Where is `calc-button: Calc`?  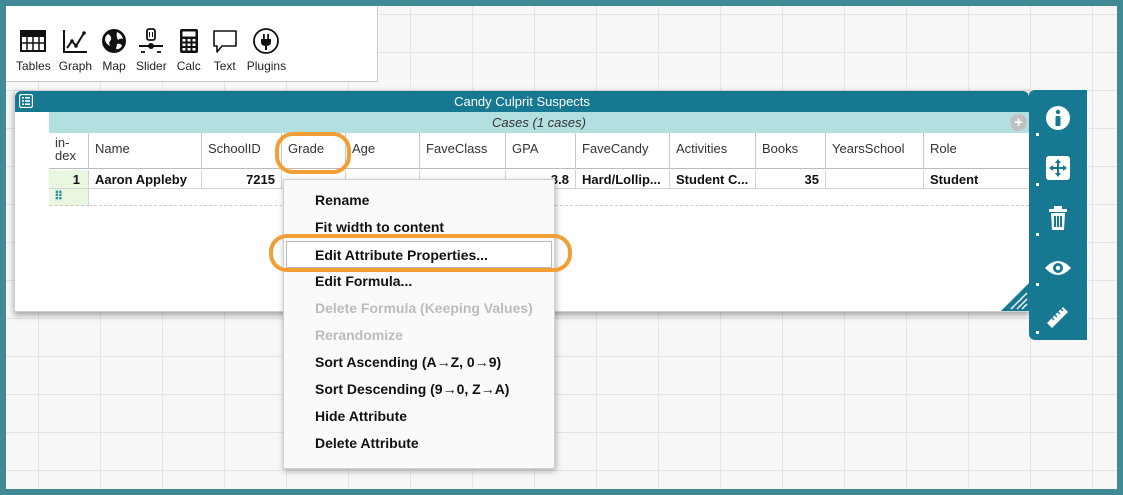 calc-button: Calc is located at coordinates (189, 43).